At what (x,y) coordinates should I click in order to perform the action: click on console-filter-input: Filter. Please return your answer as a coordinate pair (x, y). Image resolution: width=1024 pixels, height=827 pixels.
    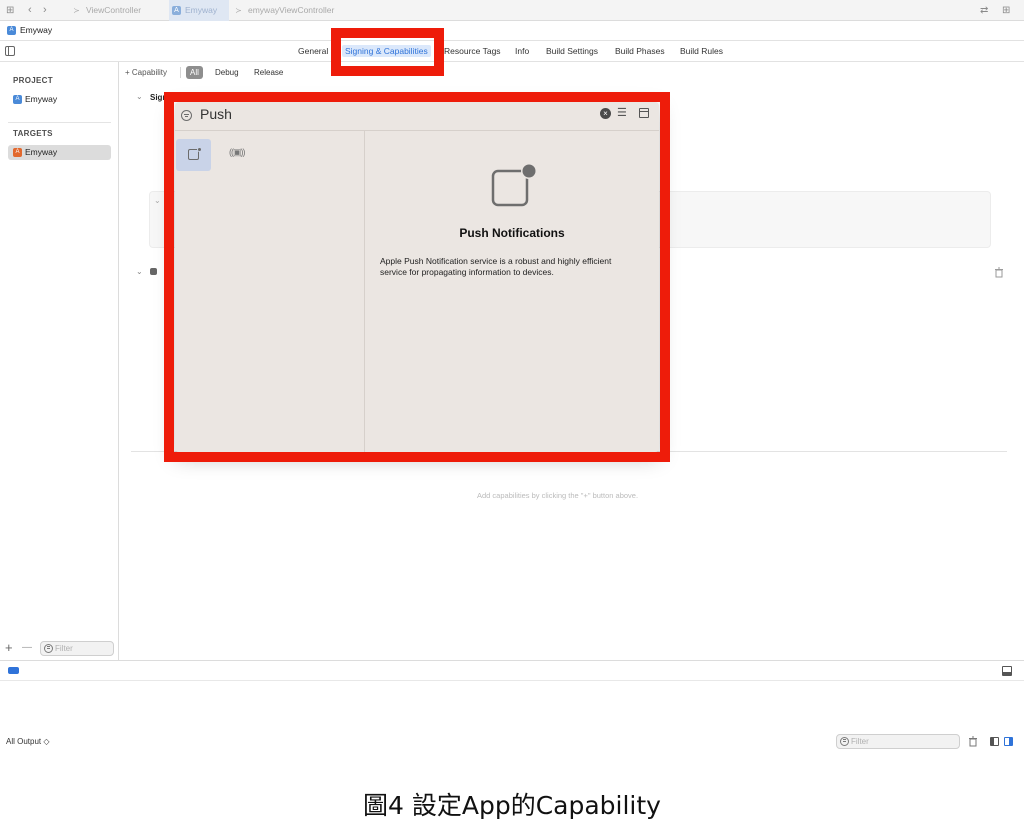
    Looking at the image, I should click on (898, 741).